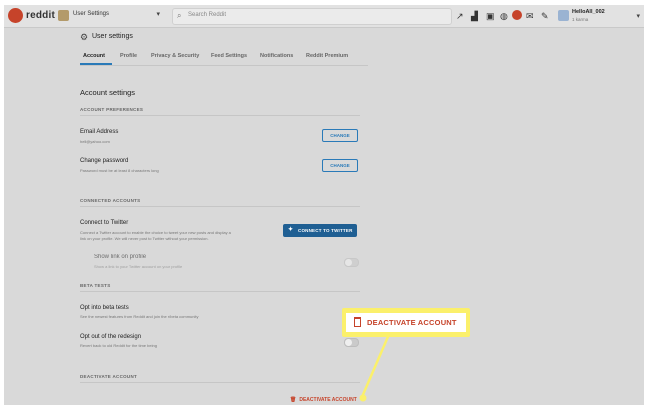  I want to click on callout-label: DEACTIVATE ACCOUNT, so click(412, 322).